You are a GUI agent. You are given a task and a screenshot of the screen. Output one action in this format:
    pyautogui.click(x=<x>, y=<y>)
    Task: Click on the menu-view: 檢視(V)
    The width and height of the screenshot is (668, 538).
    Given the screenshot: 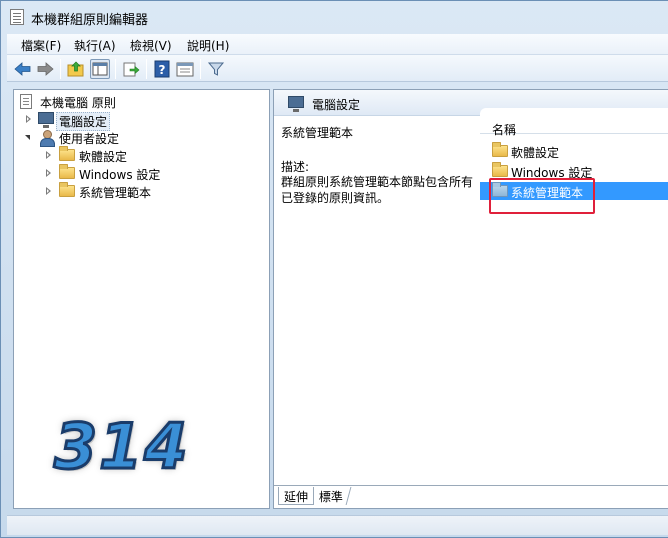 What is the action you would take?
    pyautogui.click(x=151, y=45)
    